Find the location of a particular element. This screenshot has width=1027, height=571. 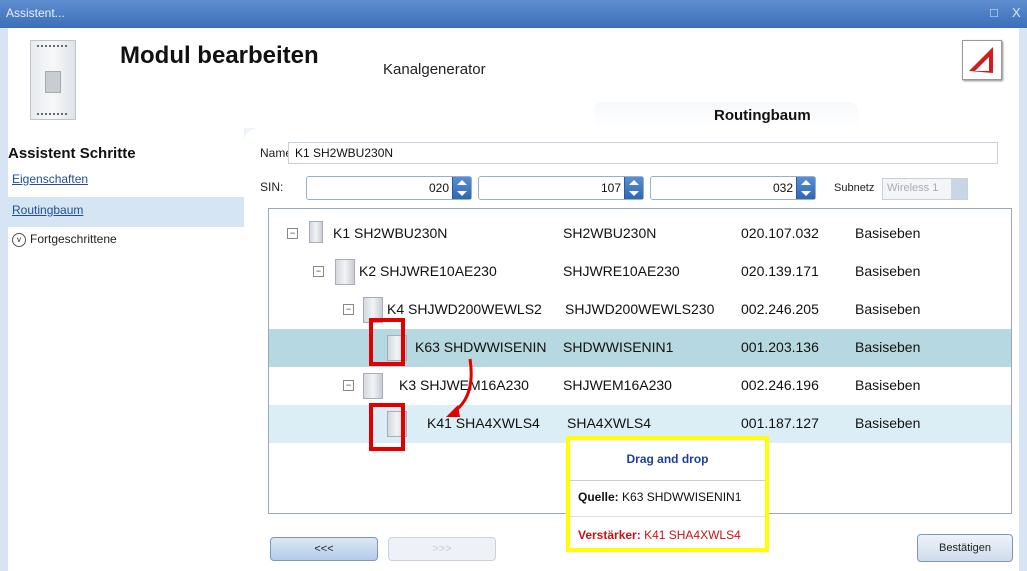

sidebar-item-eigenschaften: Eigenschaften is located at coordinates (50, 179).